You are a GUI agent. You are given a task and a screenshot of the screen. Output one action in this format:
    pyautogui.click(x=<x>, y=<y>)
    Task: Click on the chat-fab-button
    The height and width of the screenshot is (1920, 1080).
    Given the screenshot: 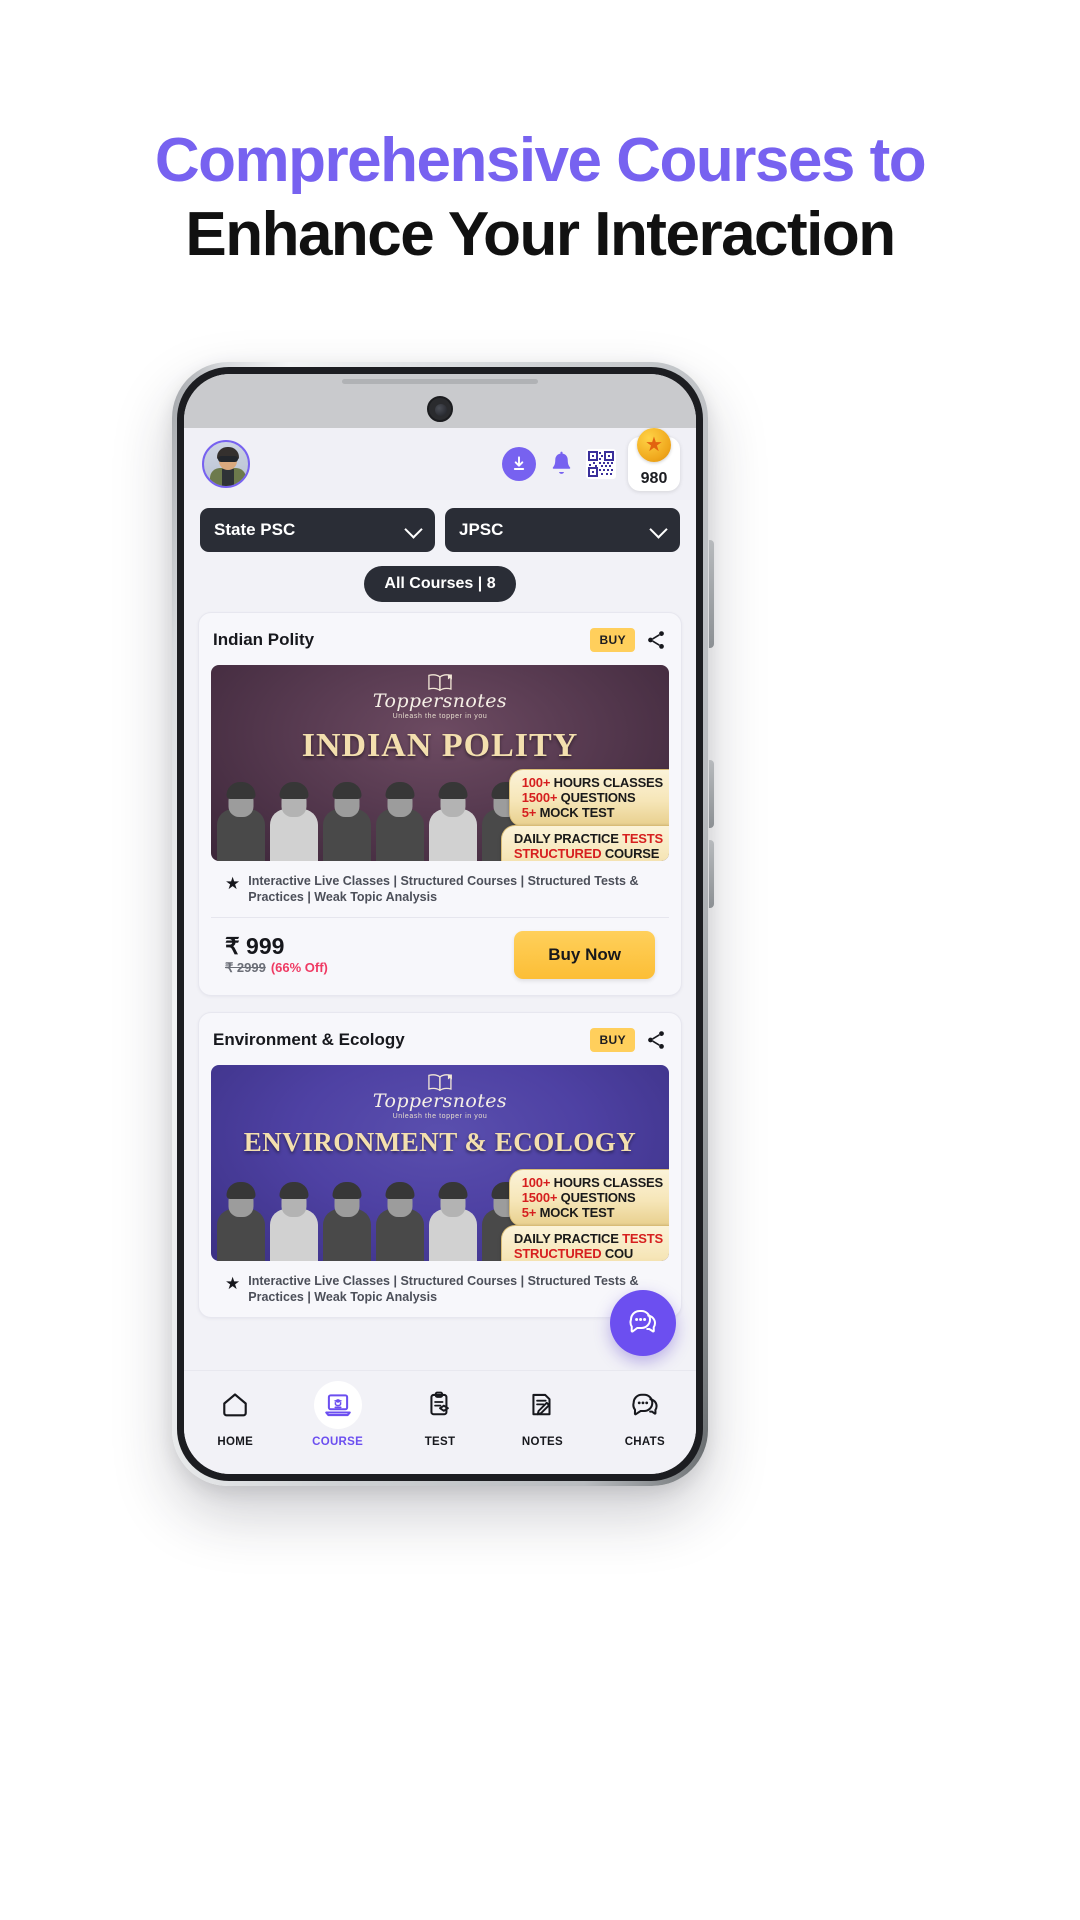 What is the action you would take?
    pyautogui.click(x=643, y=1323)
    